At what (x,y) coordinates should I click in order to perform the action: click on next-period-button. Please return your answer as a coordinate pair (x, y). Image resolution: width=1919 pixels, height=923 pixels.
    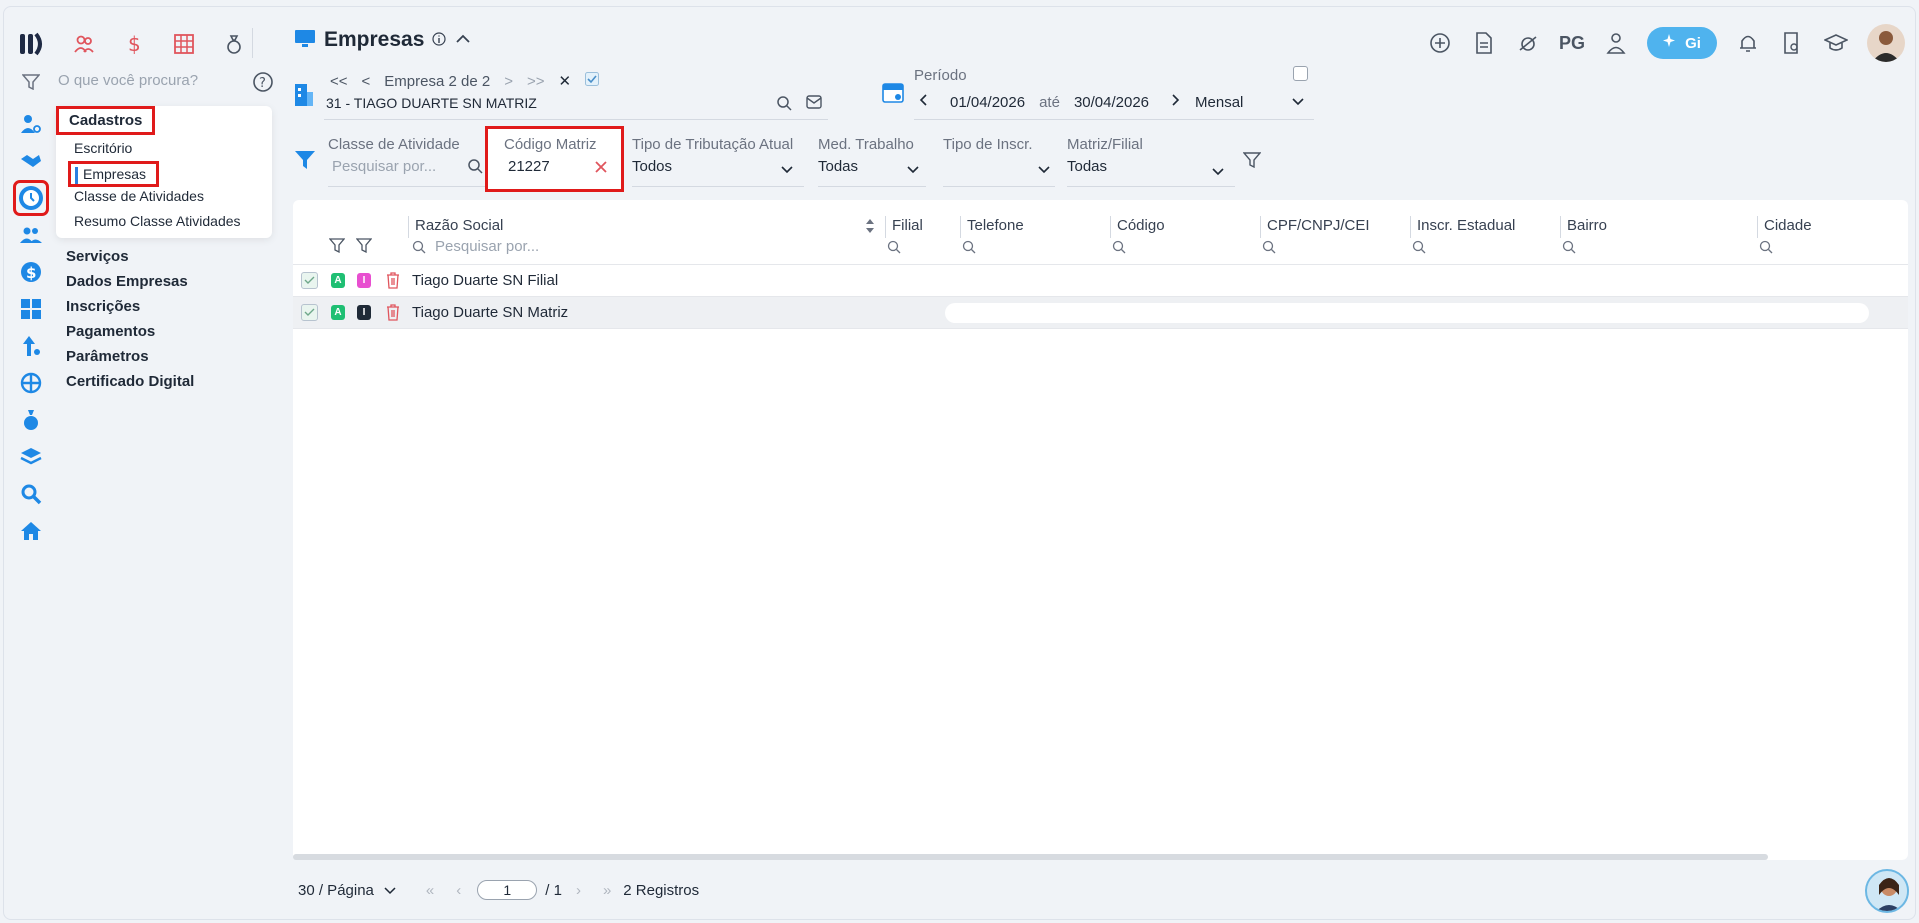
    Looking at the image, I should click on (1176, 102).